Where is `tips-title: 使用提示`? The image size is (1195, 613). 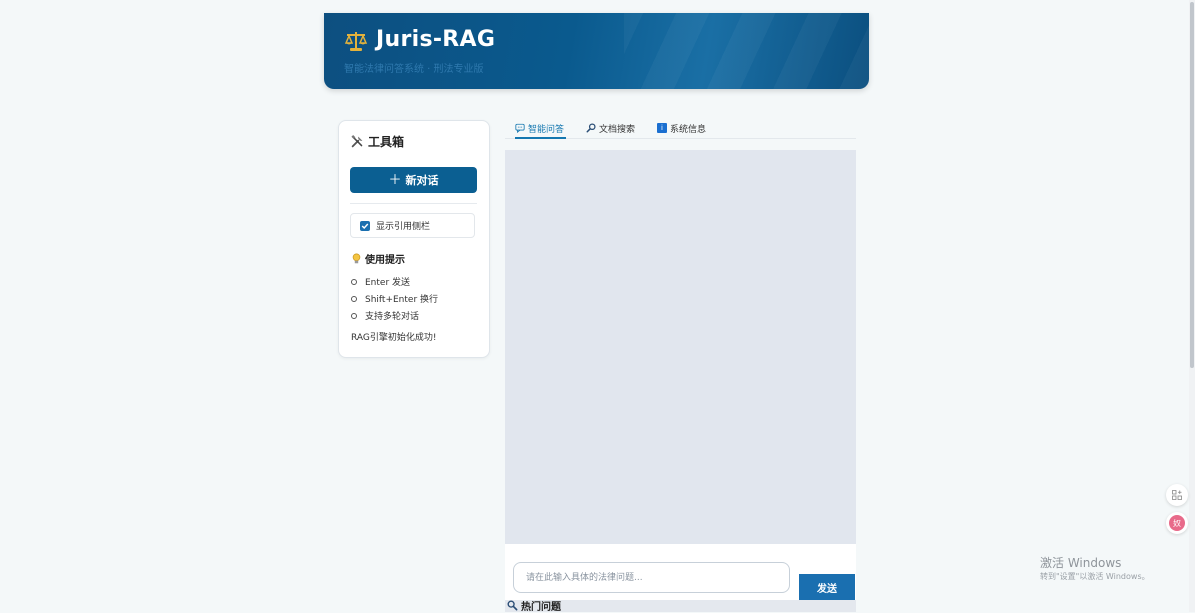 tips-title: 使用提示 is located at coordinates (378, 258).